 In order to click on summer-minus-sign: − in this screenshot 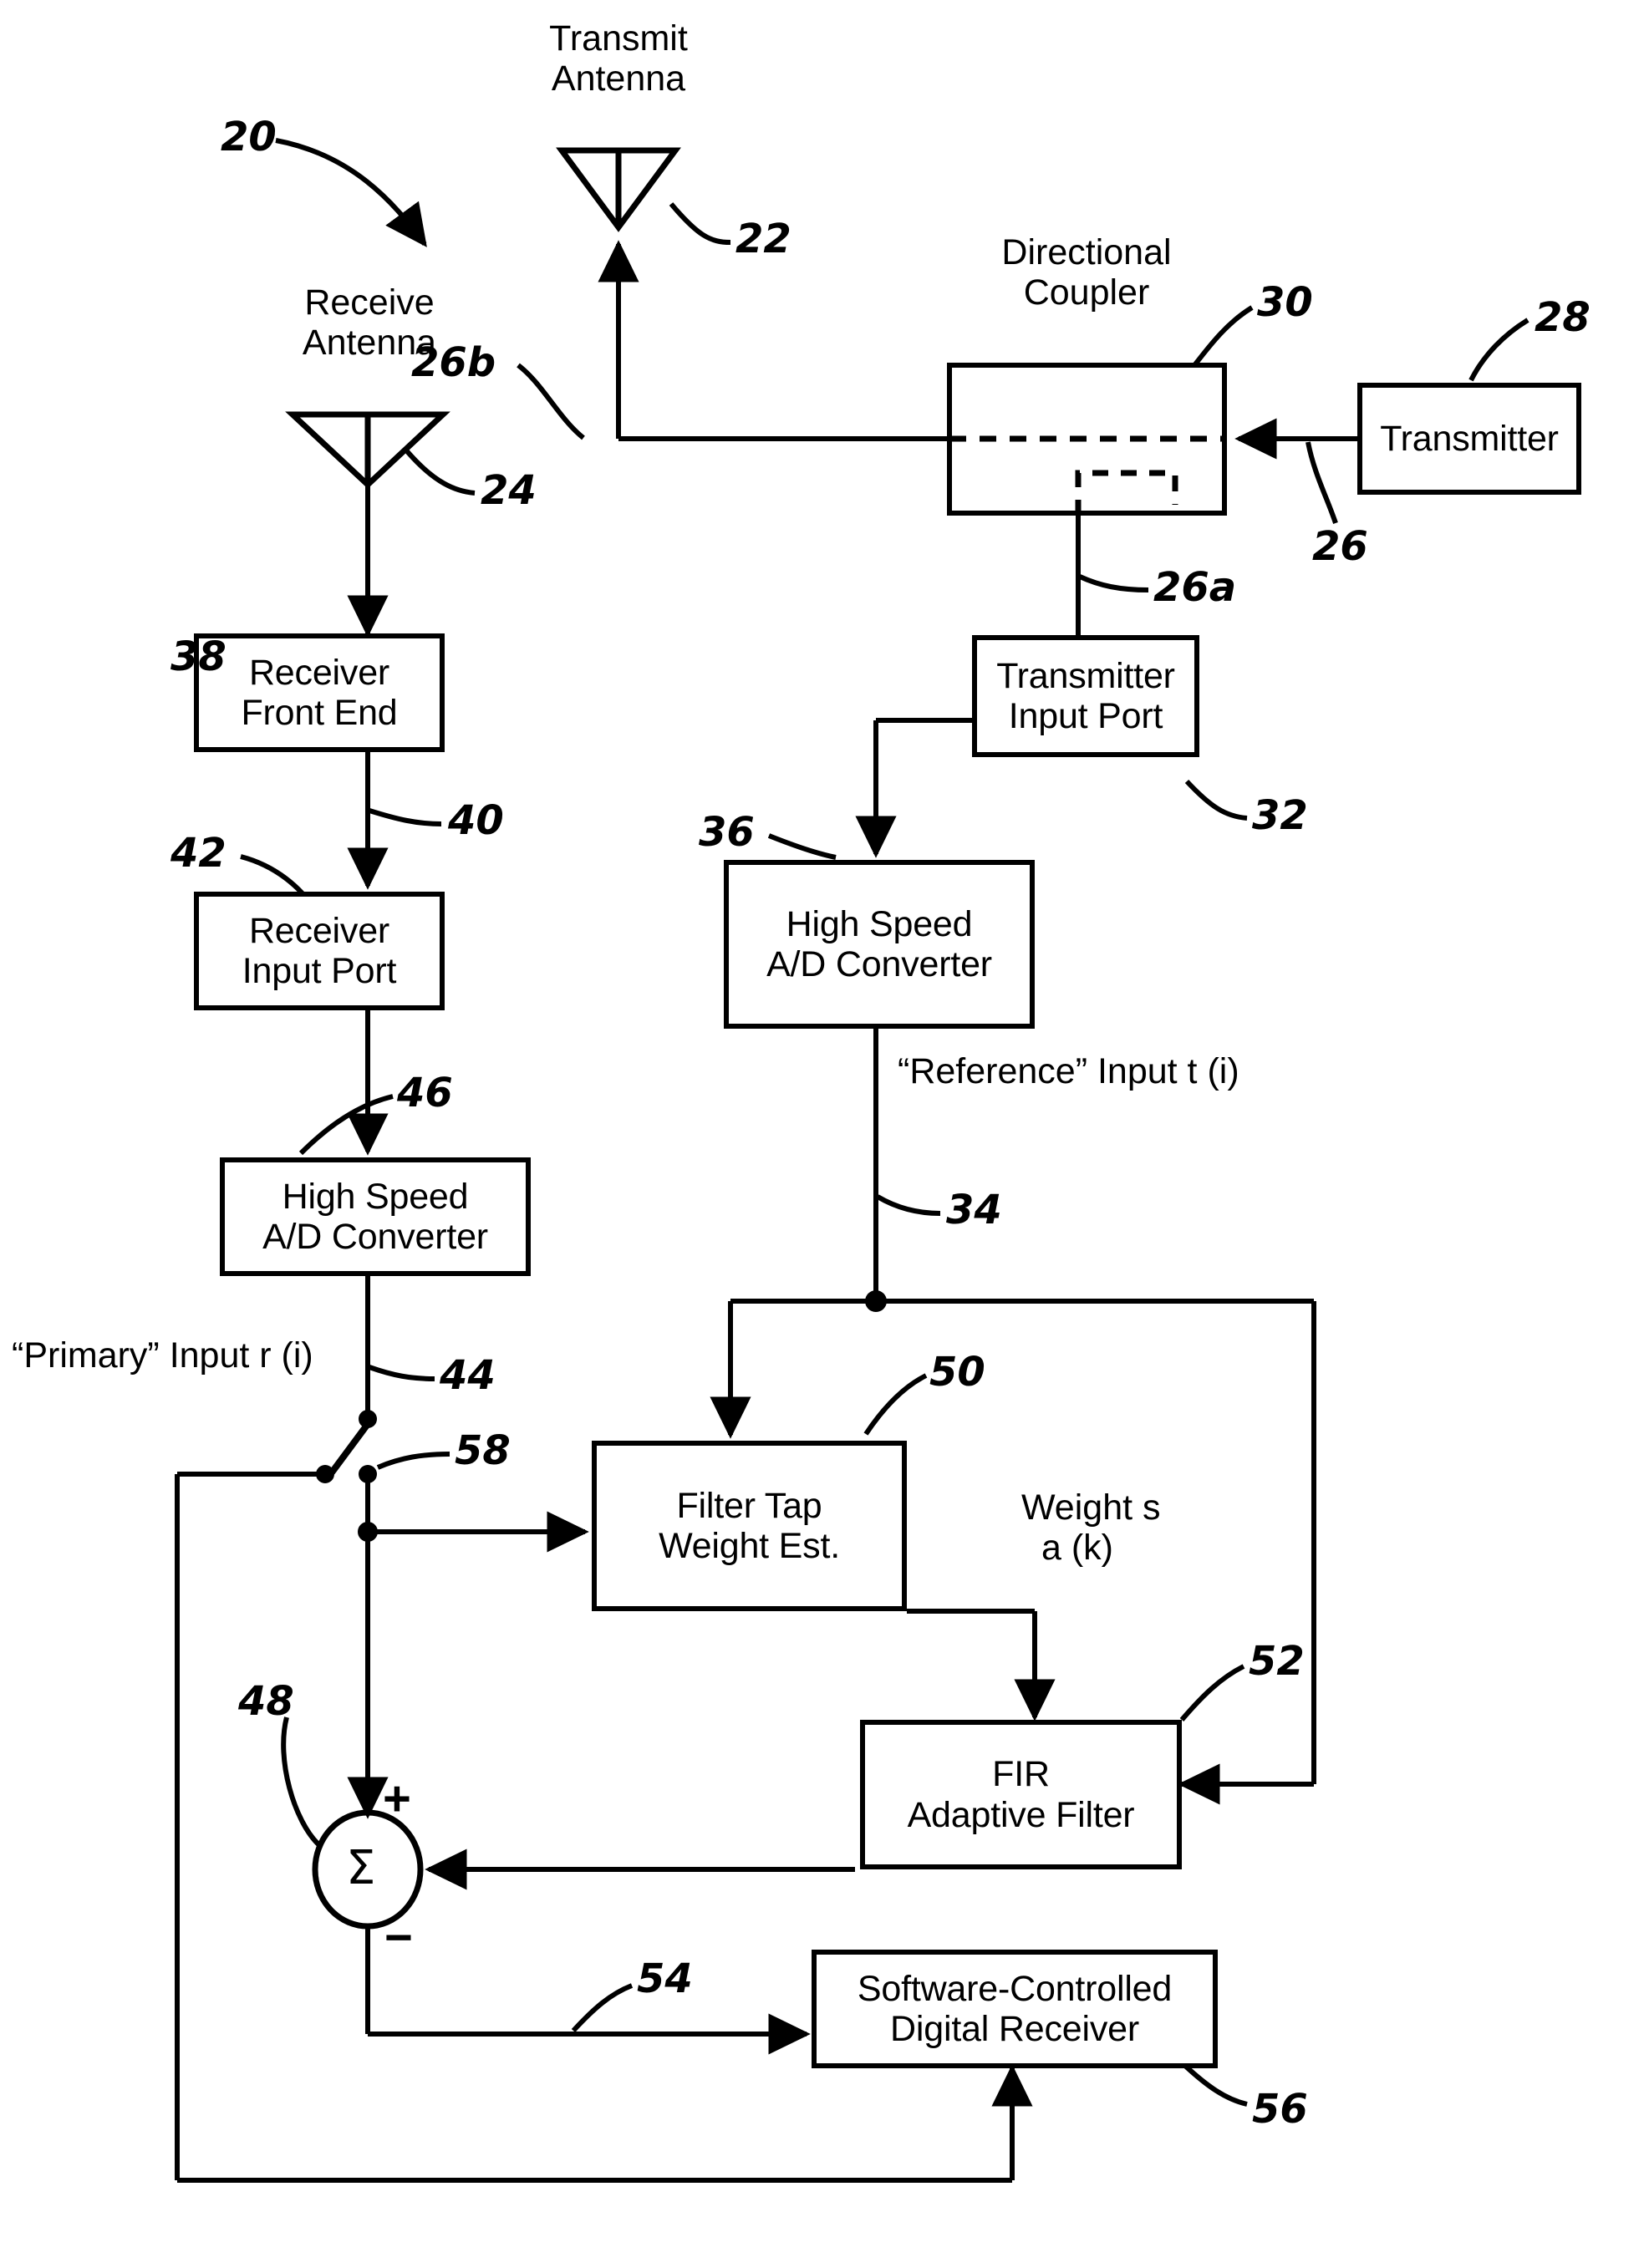, I will do `click(399, 1937)`.